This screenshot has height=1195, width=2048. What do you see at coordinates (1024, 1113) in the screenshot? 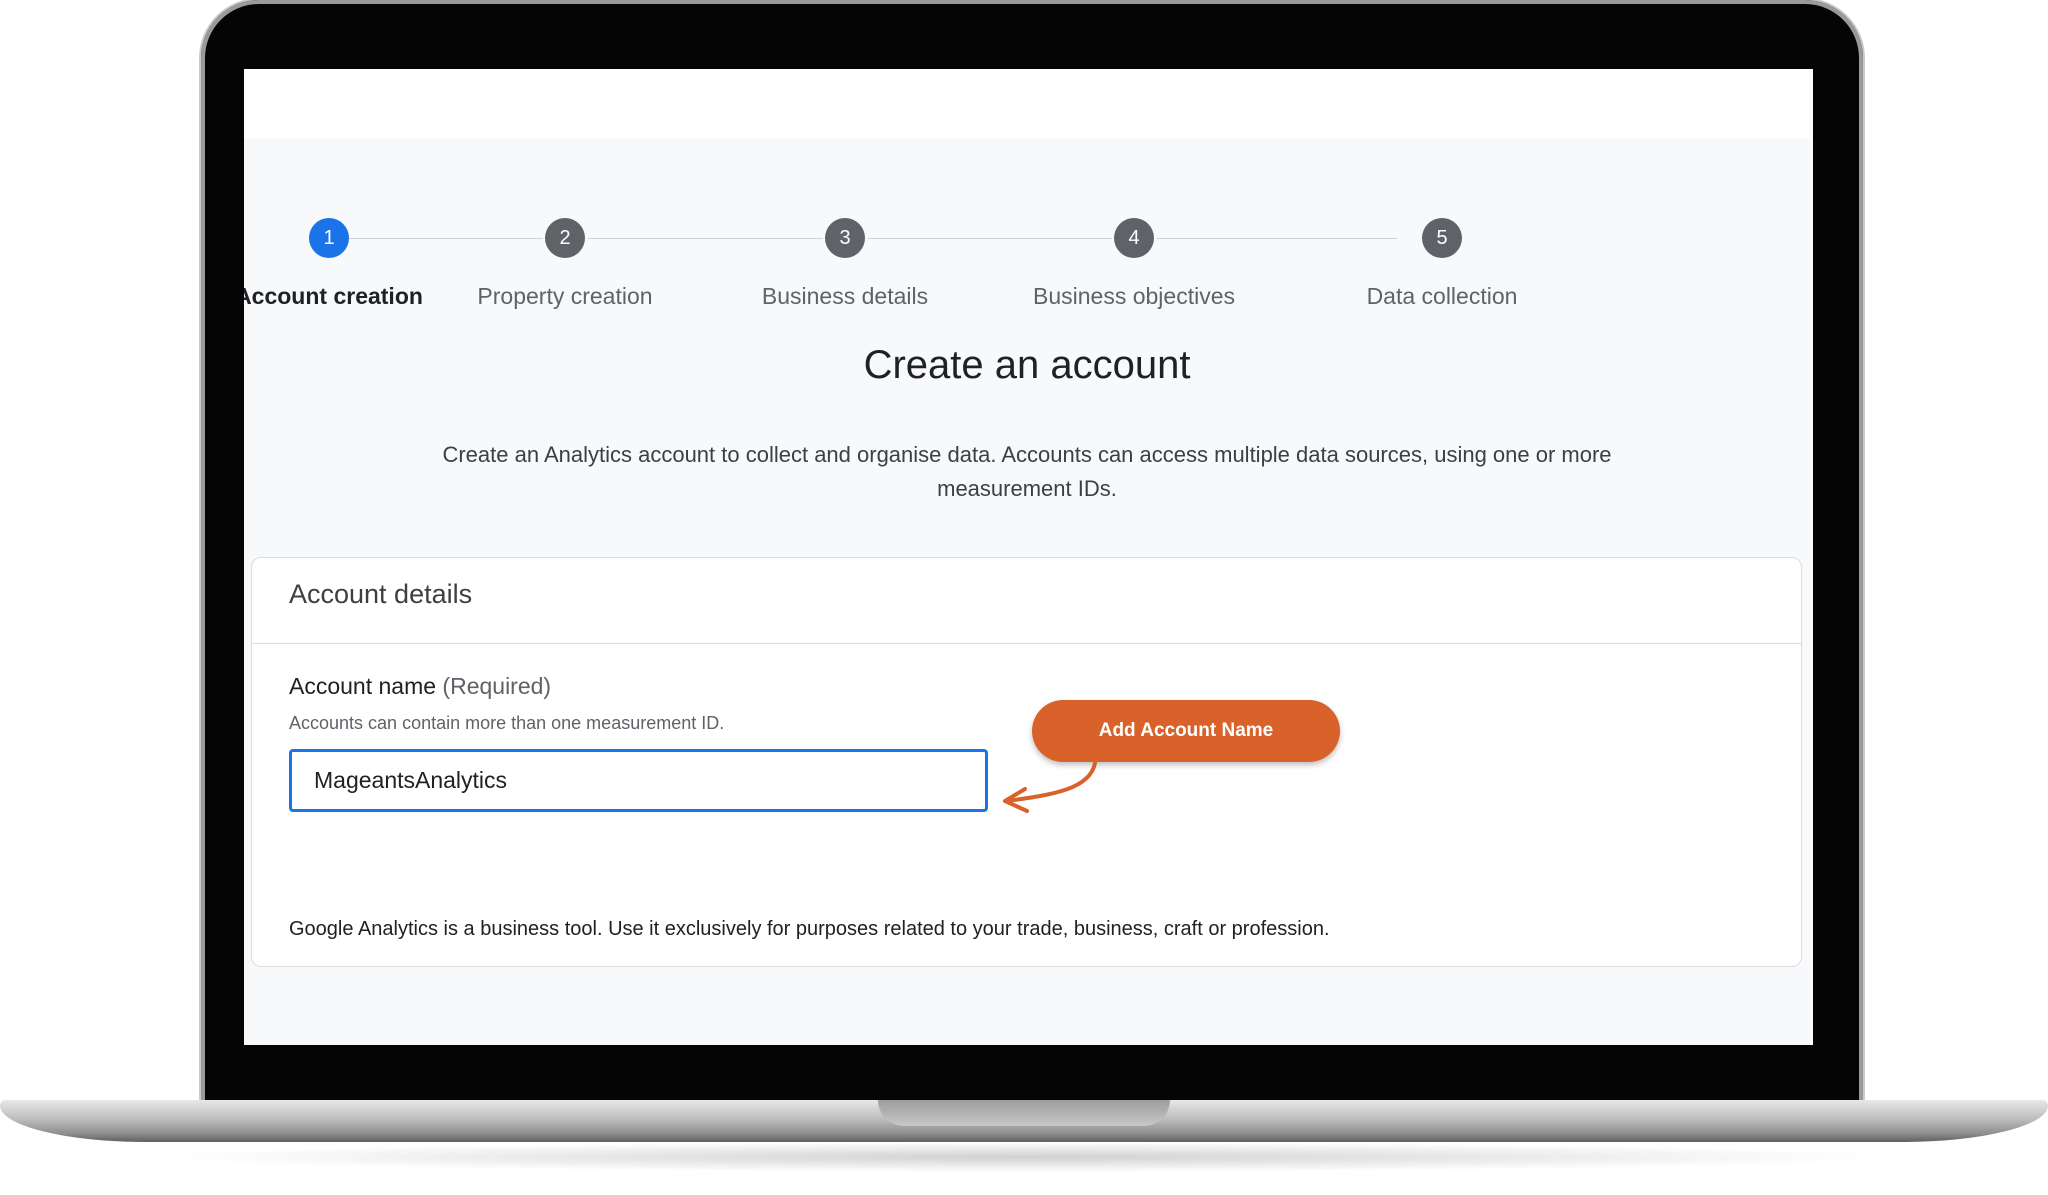
I see `laptop-notch` at bounding box center [1024, 1113].